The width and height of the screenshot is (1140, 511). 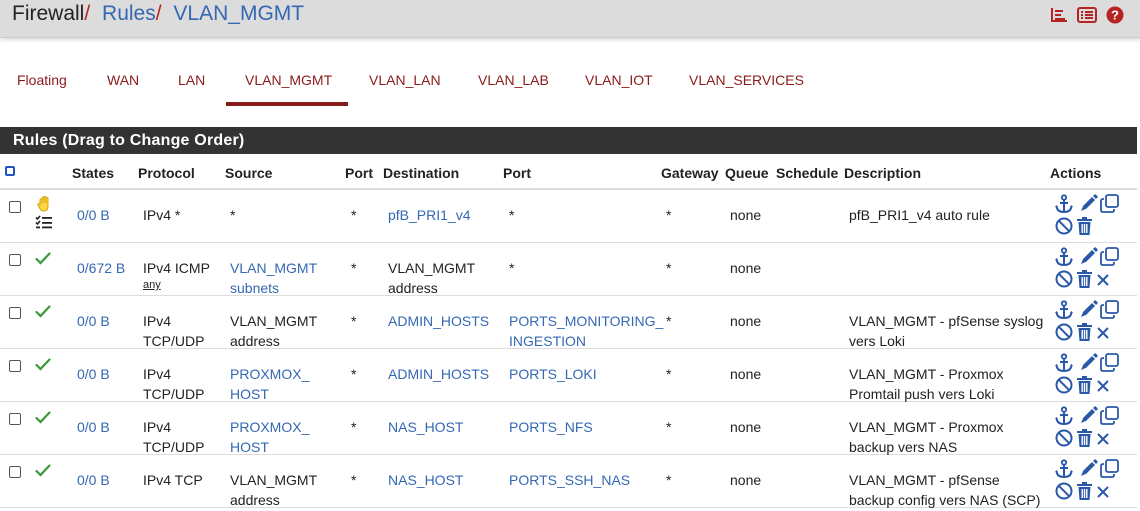 What do you see at coordinates (1076, 173) in the screenshot?
I see `col-actions: Actions` at bounding box center [1076, 173].